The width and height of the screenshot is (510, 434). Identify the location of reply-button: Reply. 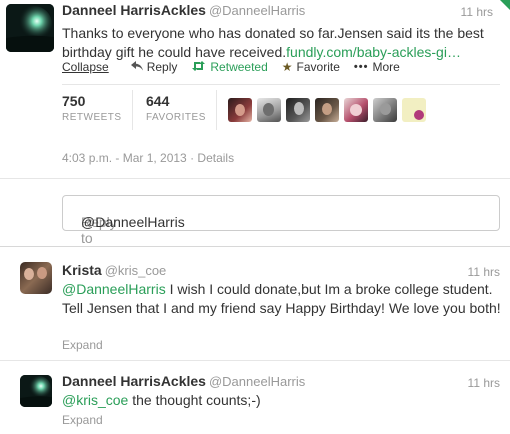
(154, 67).